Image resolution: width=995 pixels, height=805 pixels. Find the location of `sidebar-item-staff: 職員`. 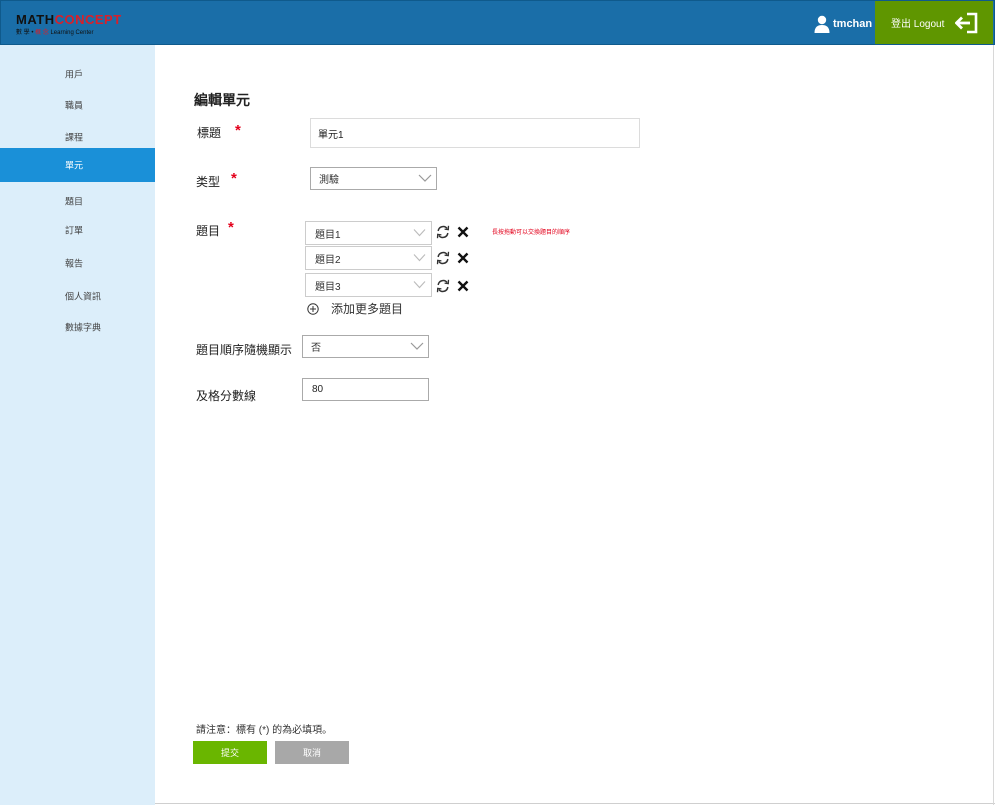

sidebar-item-staff: 職員 is located at coordinates (77, 105).